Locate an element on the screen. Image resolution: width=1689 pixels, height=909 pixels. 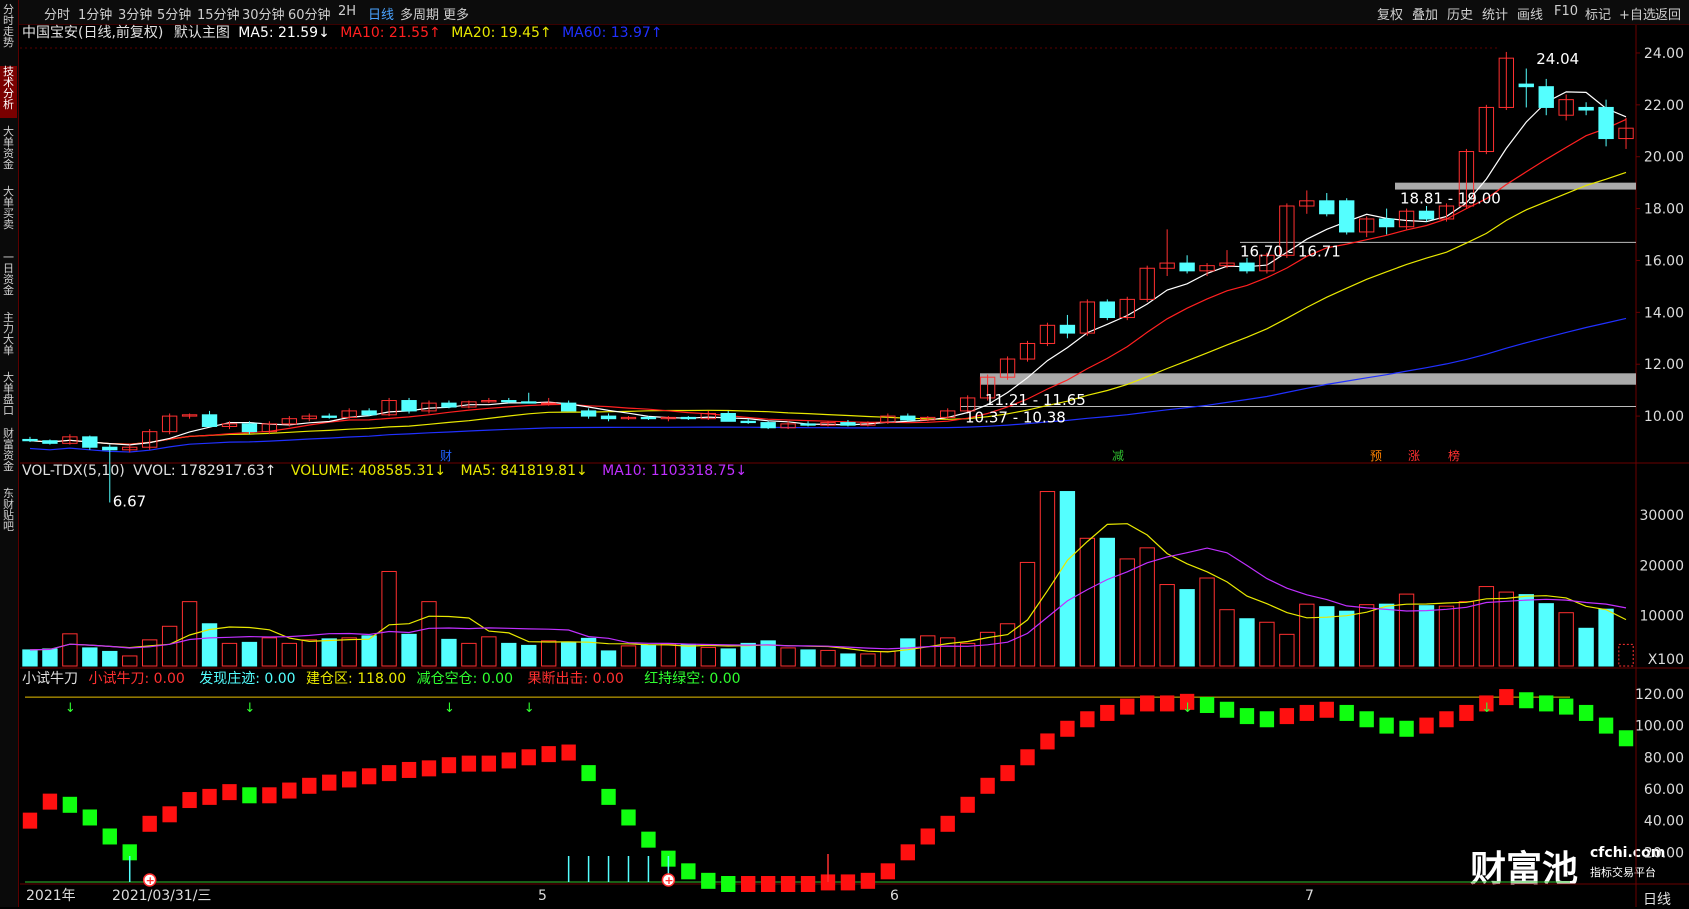
indicator-tick: 40.00 is located at coordinates (1664, 822).